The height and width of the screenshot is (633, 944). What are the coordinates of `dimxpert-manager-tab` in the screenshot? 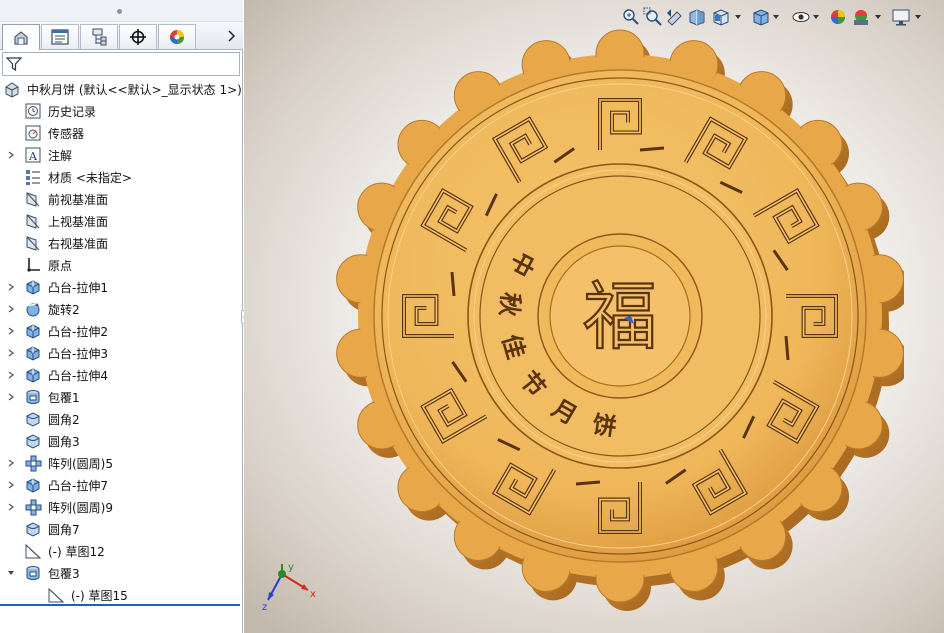 It's located at (138, 36).